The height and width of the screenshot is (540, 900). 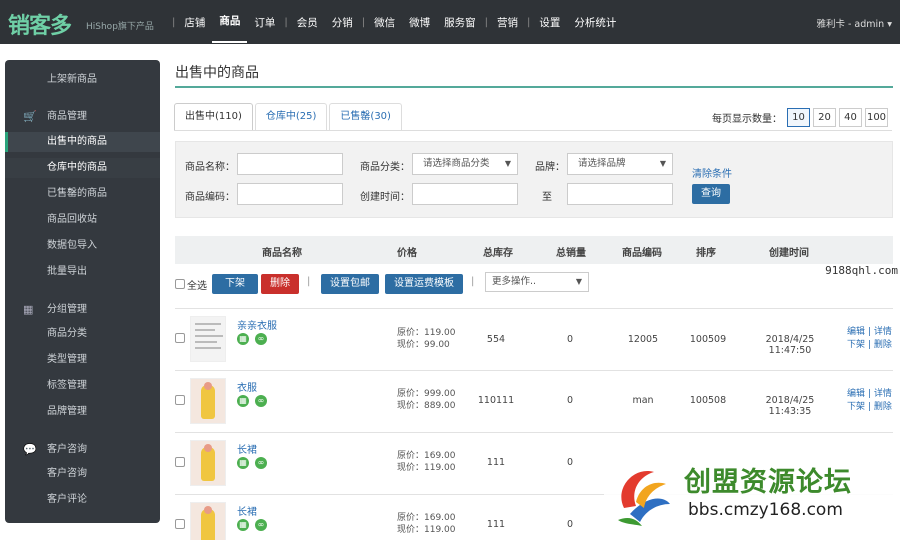 I want to click on select-all-checkbox, so click(x=180, y=284).